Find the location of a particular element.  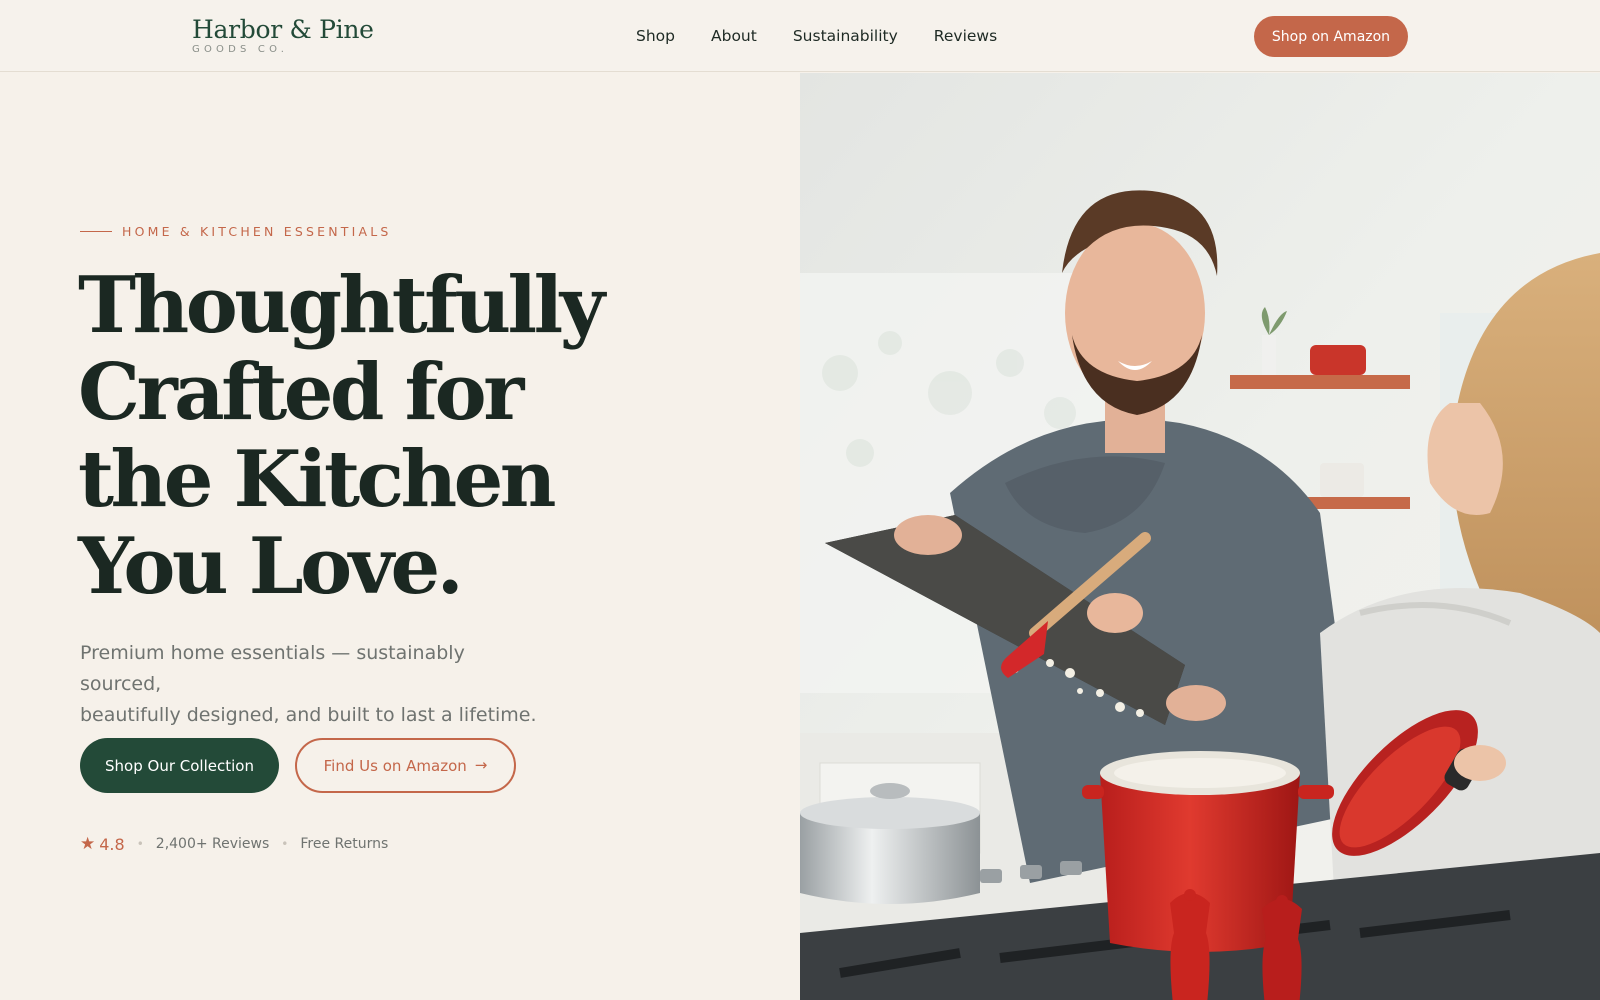

eyebrow-text: HOME & KITCHEN ESSENTIALS is located at coordinates (257, 231).